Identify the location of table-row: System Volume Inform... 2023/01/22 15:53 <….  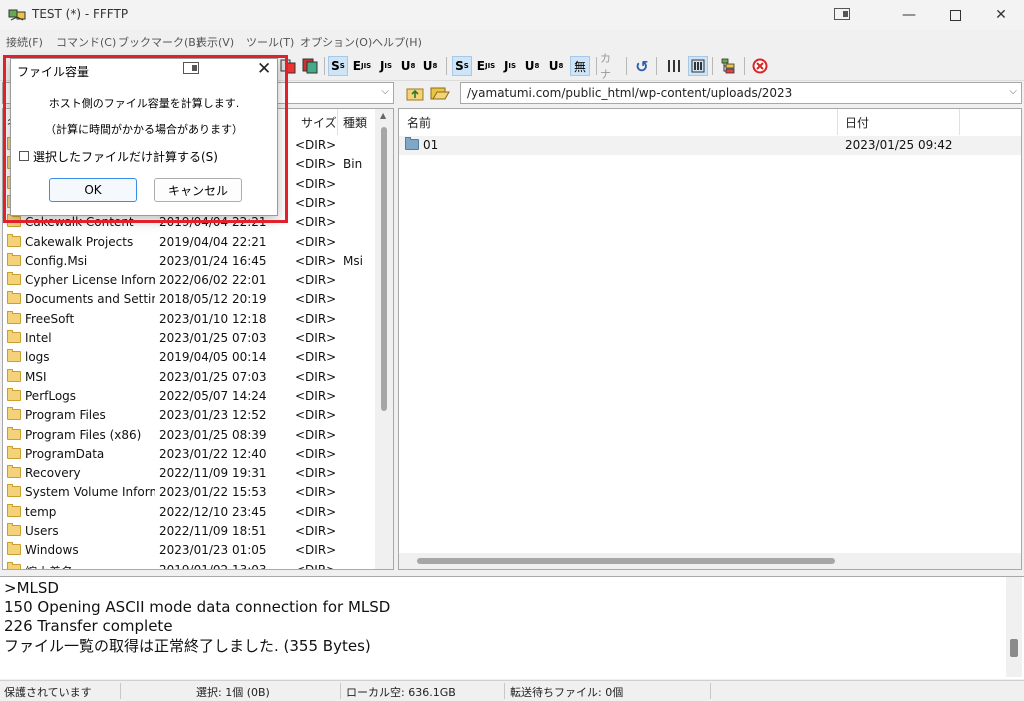
(198, 492).